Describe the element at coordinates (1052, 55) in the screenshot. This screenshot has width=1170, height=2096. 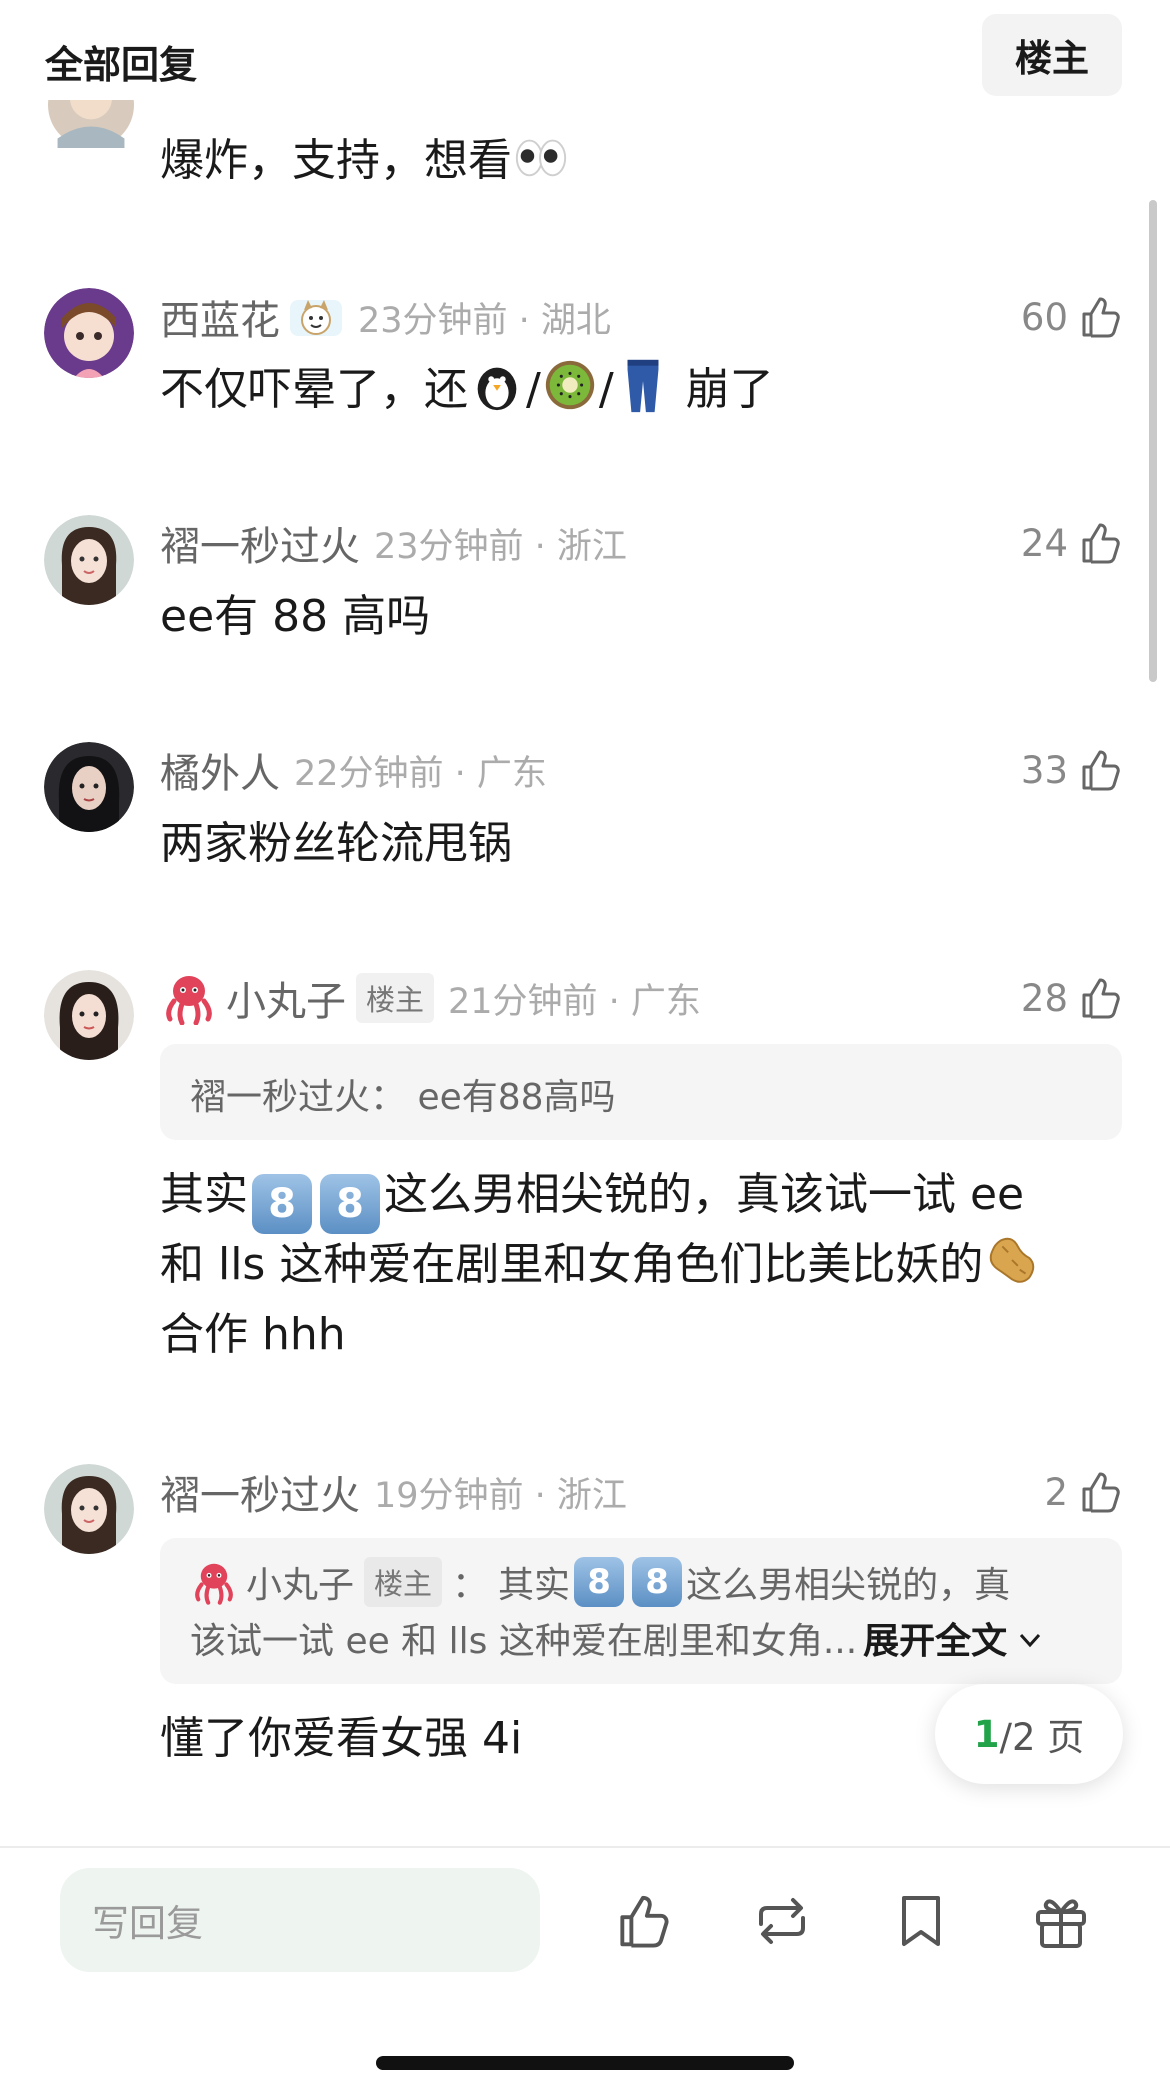
I see `owner-only-button: 楼主` at that location.